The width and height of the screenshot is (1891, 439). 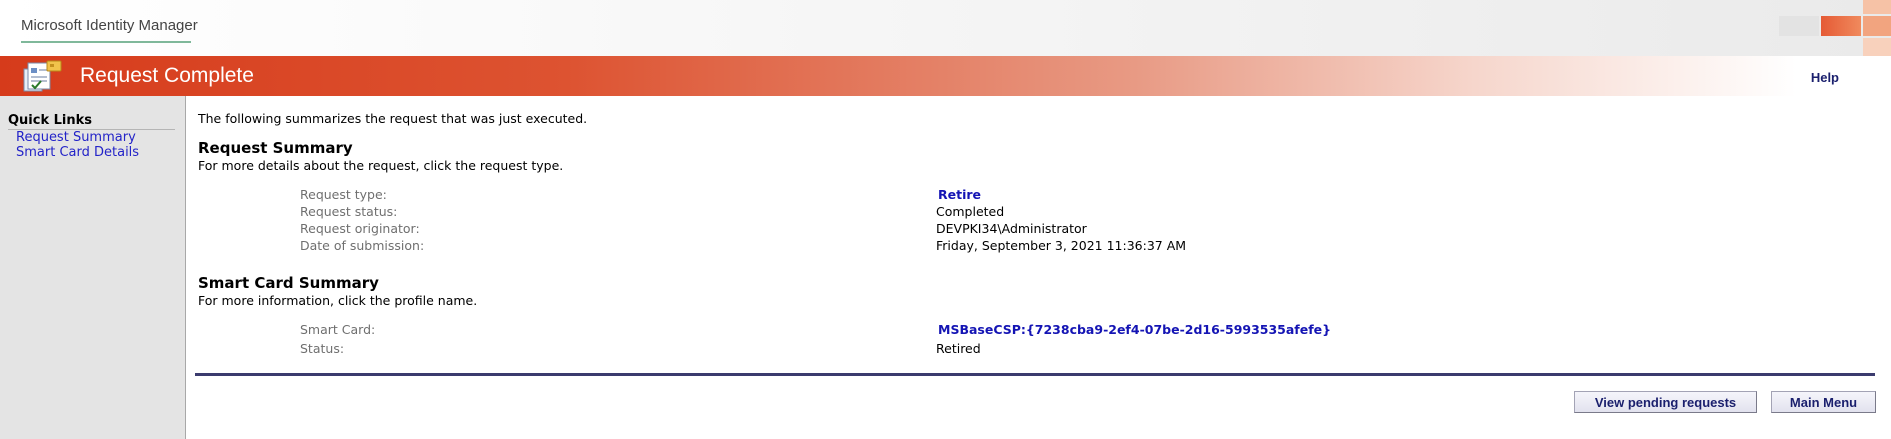 I want to click on quick-links-title: Quick Links, so click(x=91, y=121).